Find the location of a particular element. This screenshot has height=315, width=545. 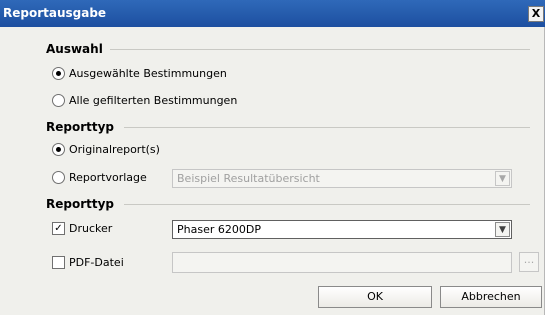

ok-button-label: OK is located at coordinates (375, 296).